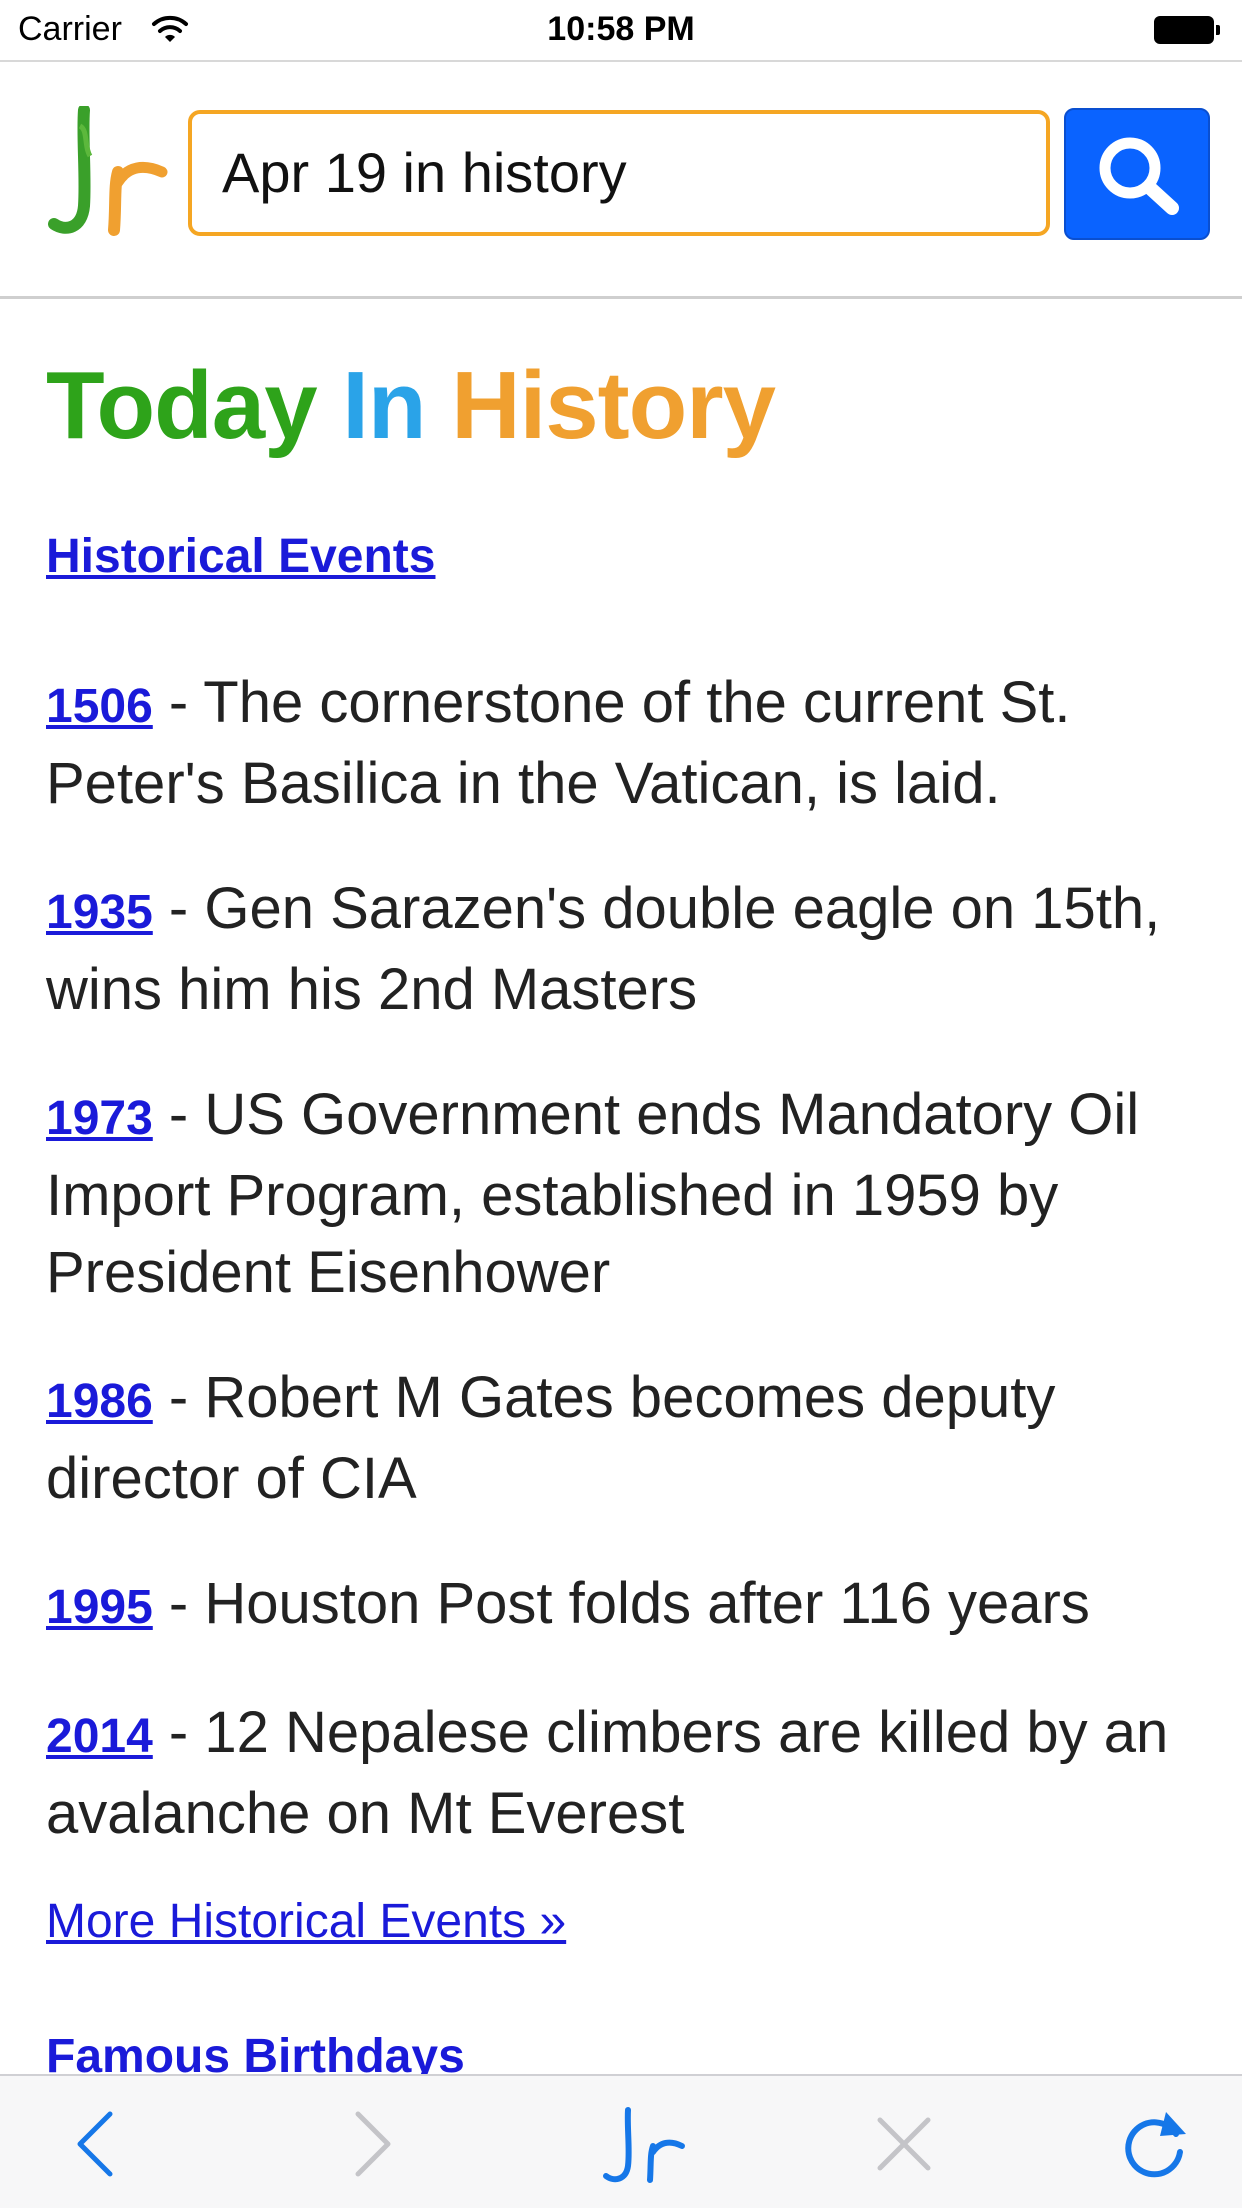  What do you see at coordinates (95, 2144) in the screenshot?
I see `back-icon` at bounding box center [95, 2144].